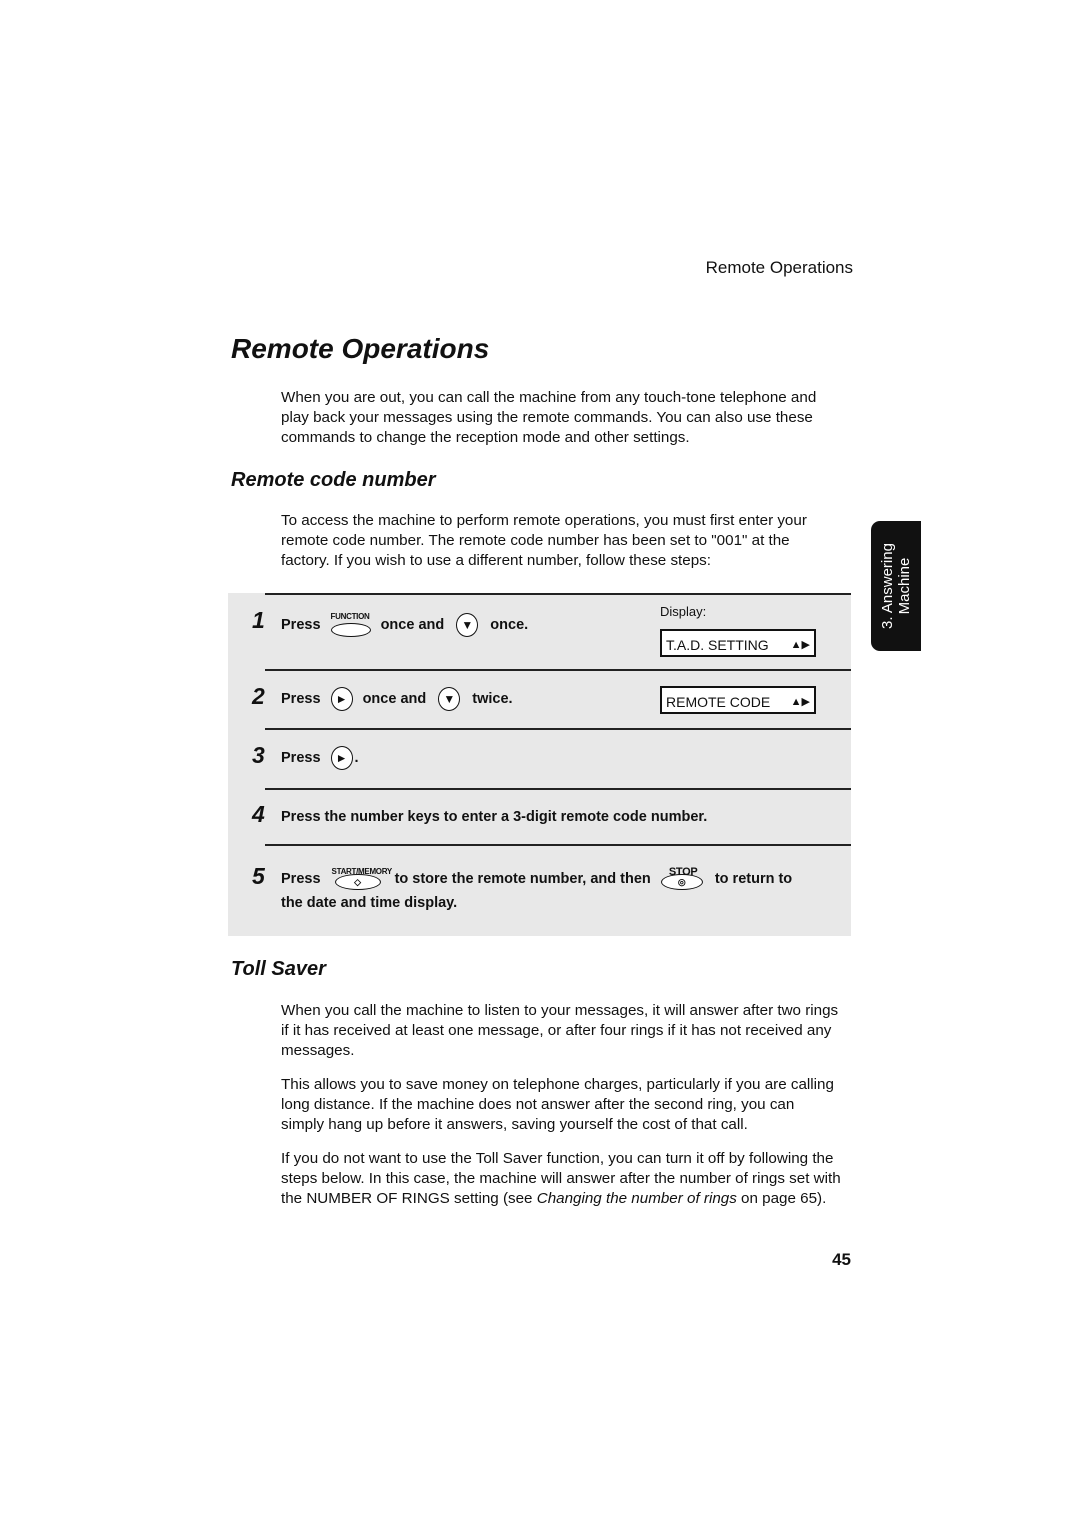  What do you see at coordinates (258, 755) in the screenshot?
I see `step-number: 3` at bounding box center [258, 755].